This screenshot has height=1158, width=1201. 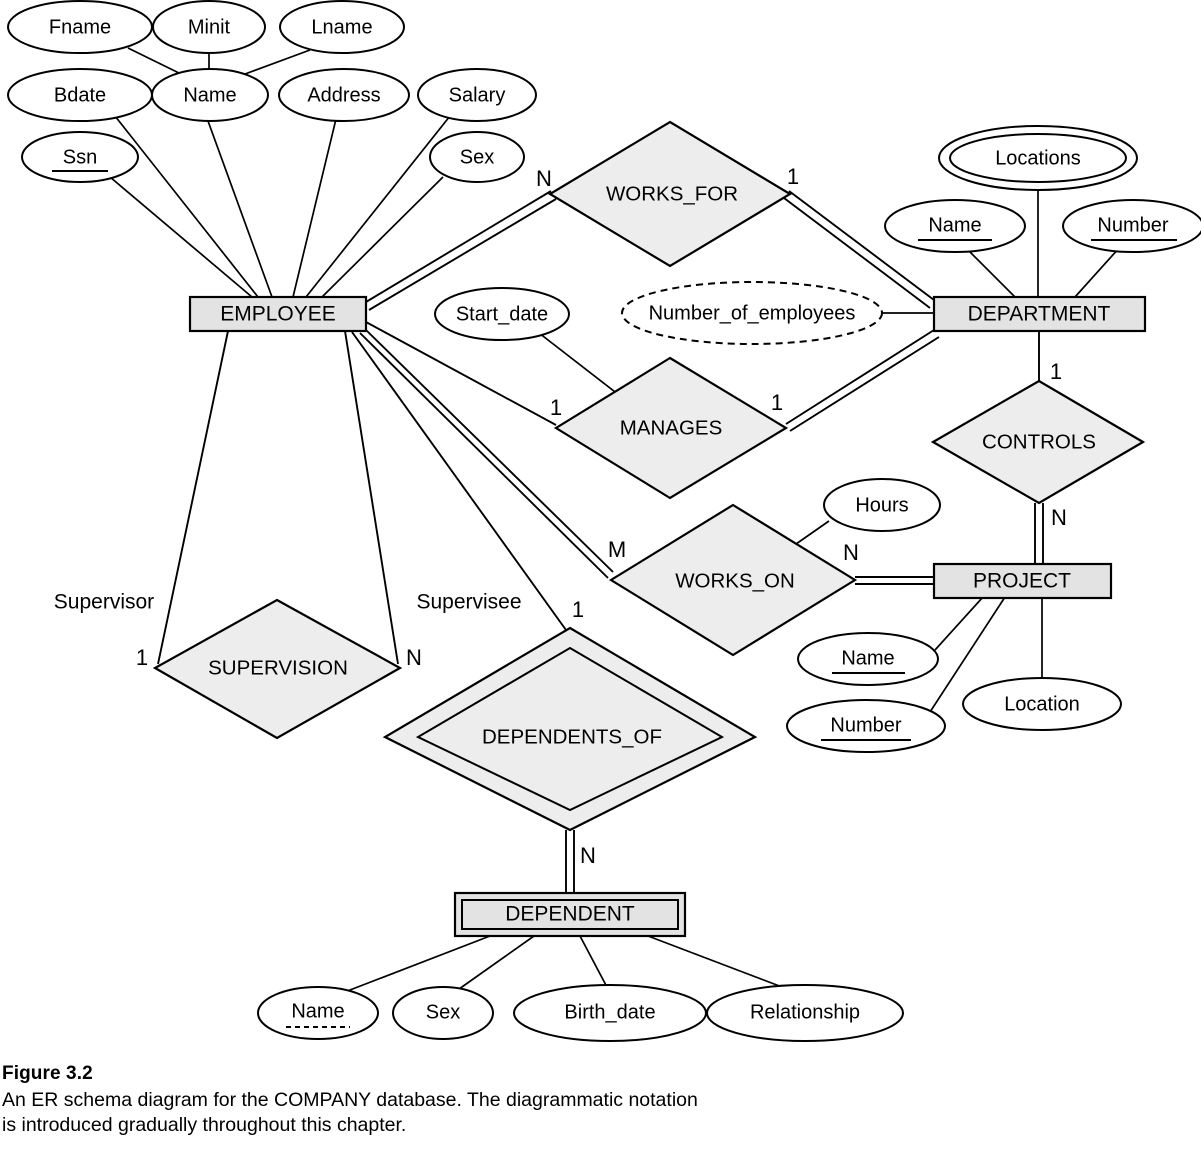 What do you see at coordinates (588, 855) in the screenshot?
I see `cardinality-dependents-of-dependent: N` at bounding box center [588, 855].